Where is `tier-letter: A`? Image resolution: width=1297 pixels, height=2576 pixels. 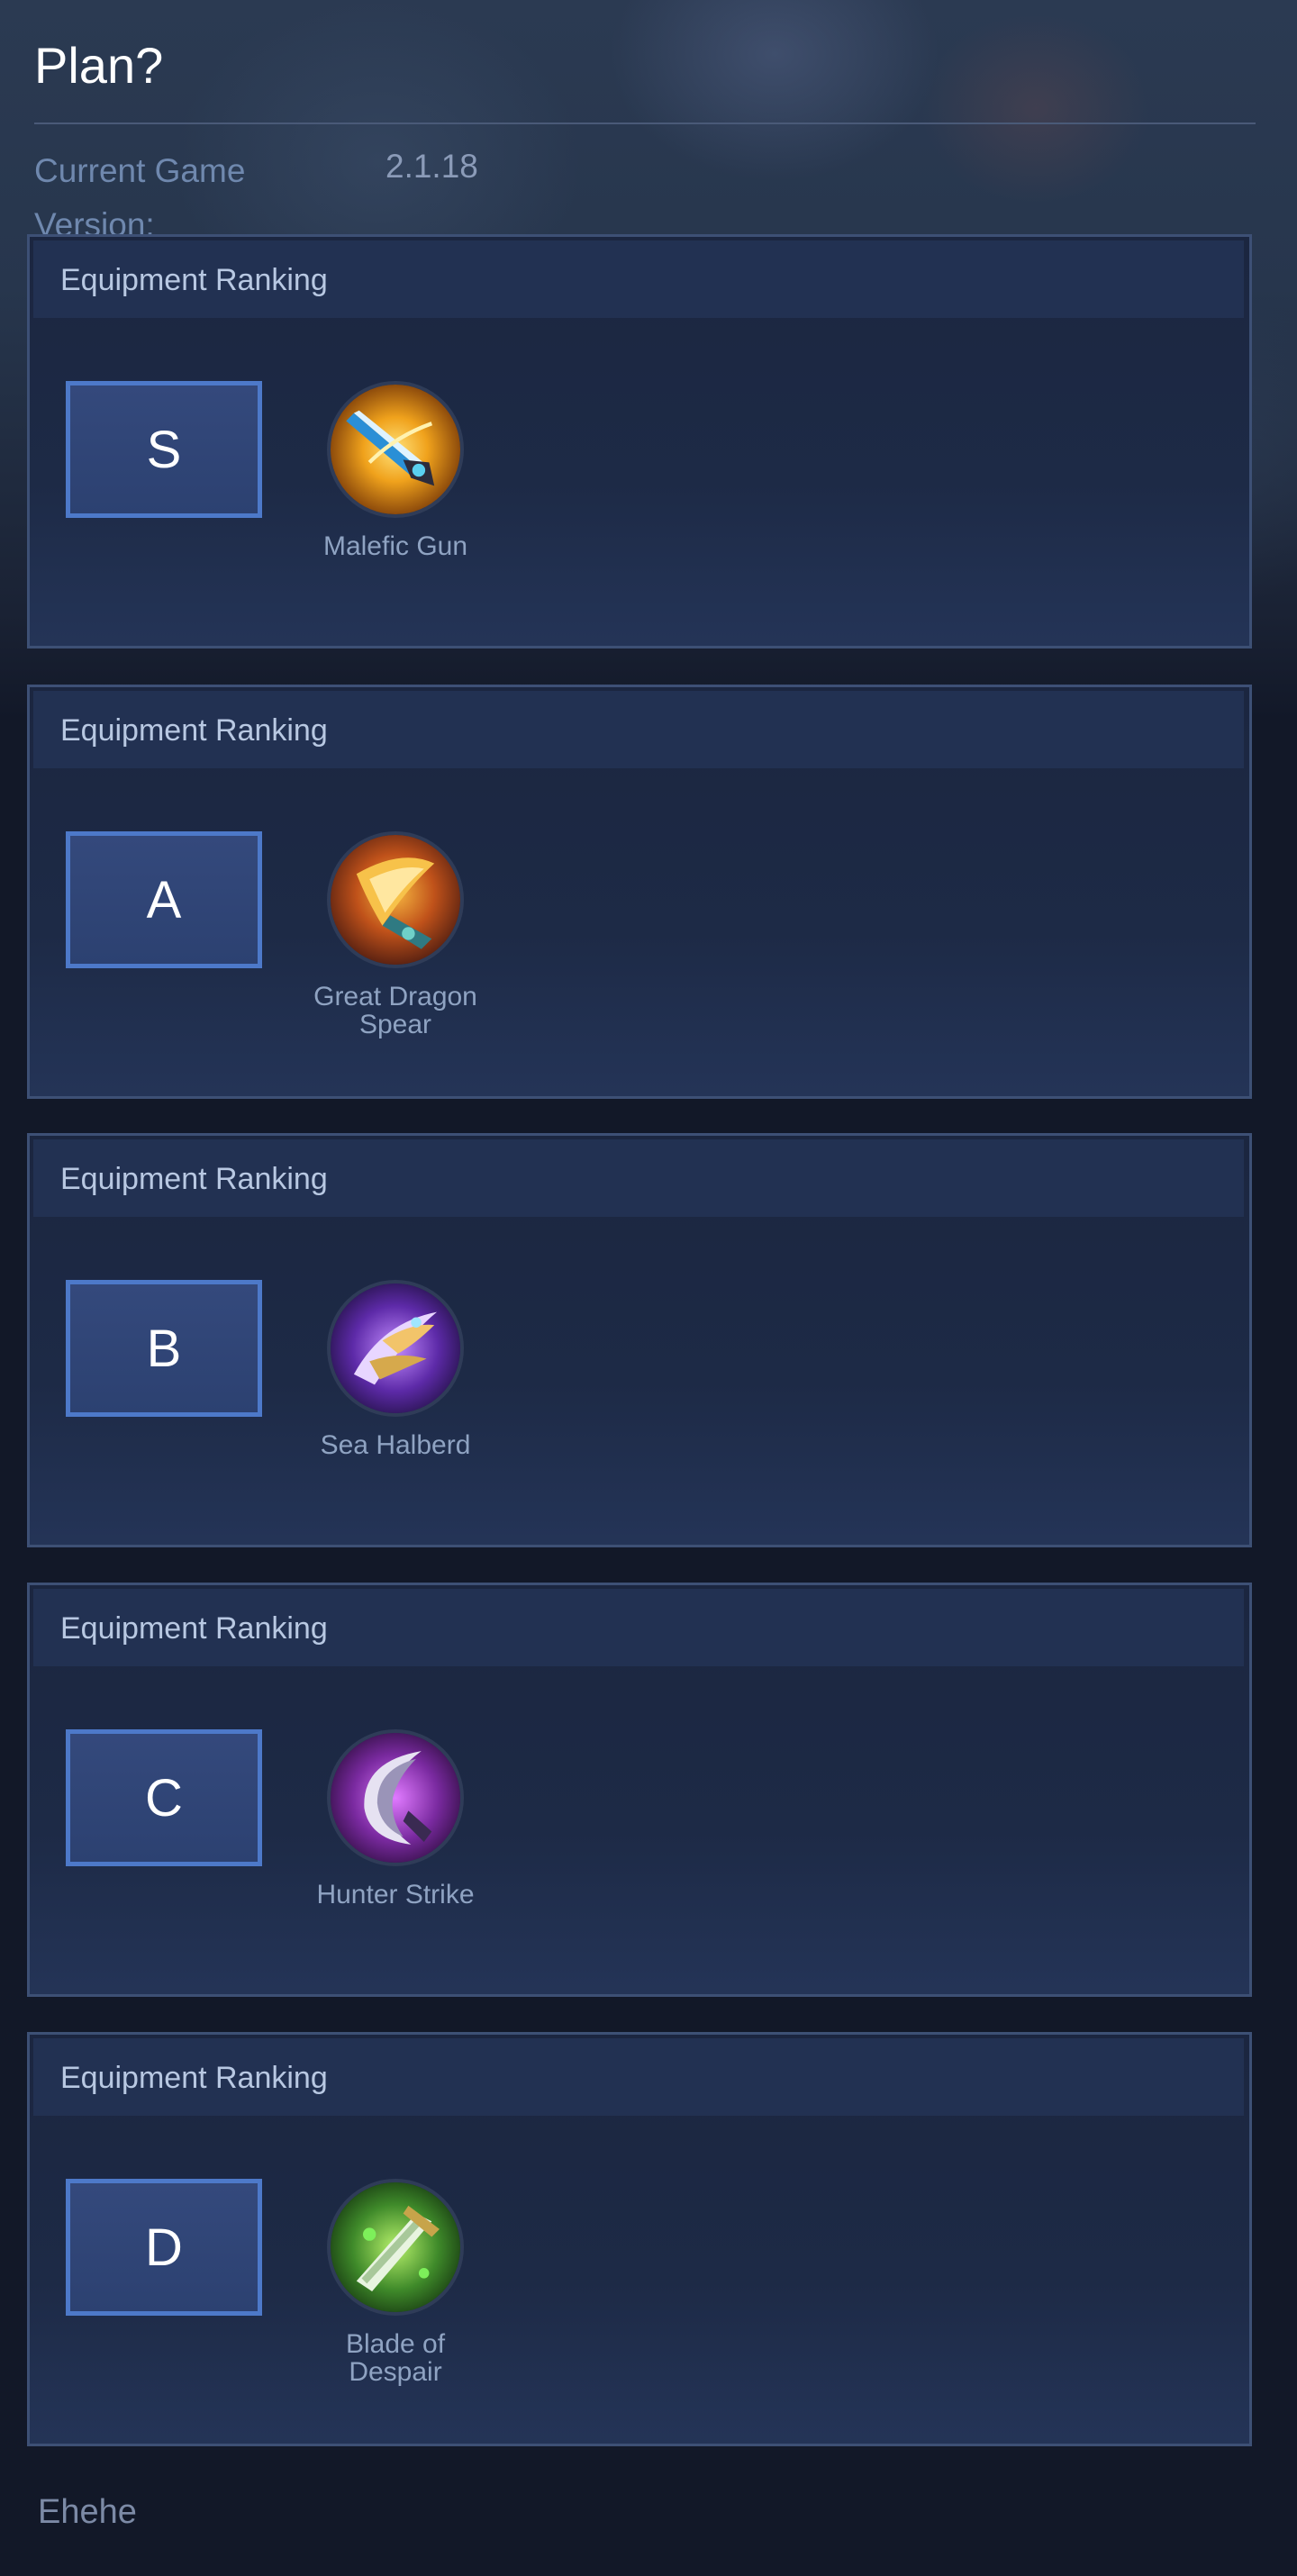
tier-letter: A is located at coordinates (164, 900).